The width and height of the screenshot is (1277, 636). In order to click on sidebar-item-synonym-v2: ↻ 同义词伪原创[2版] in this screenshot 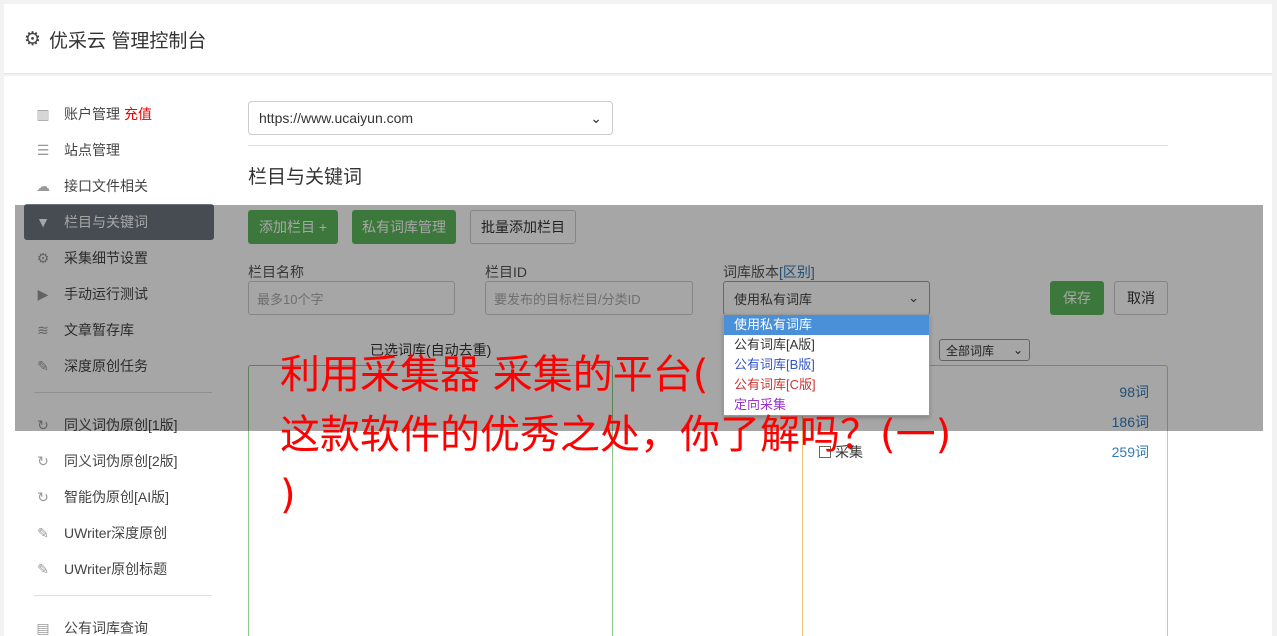, I will do `click(119, 461)`.